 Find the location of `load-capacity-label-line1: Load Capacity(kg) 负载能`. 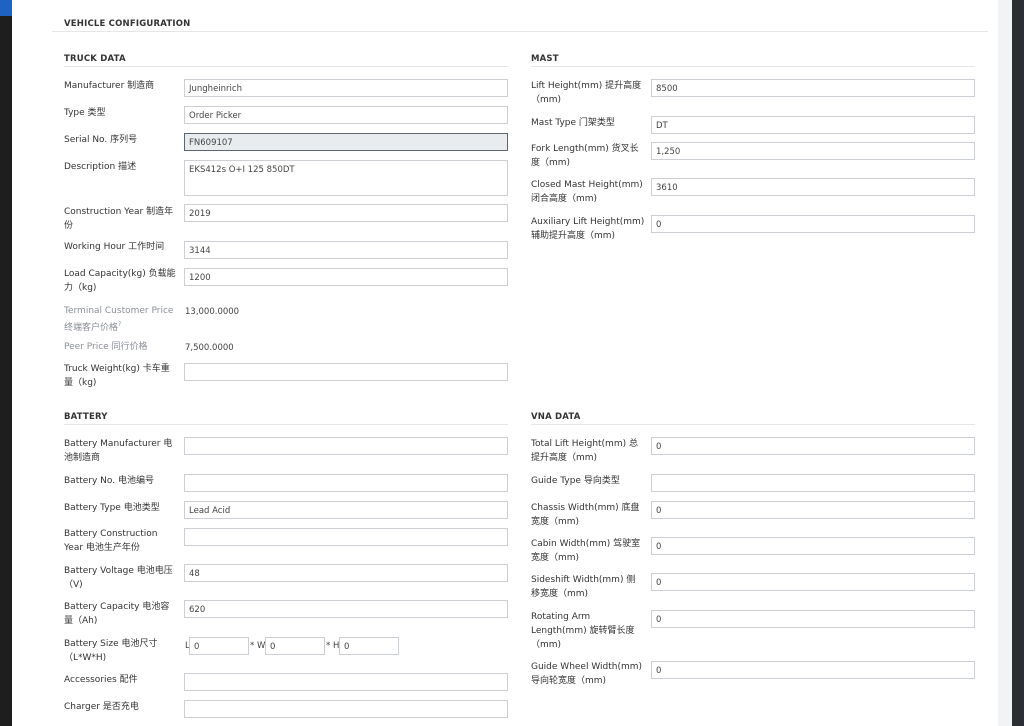

load-capacity-label-line1: Load Capacity(kg) 负载能 is located at coordinates (120, 274).